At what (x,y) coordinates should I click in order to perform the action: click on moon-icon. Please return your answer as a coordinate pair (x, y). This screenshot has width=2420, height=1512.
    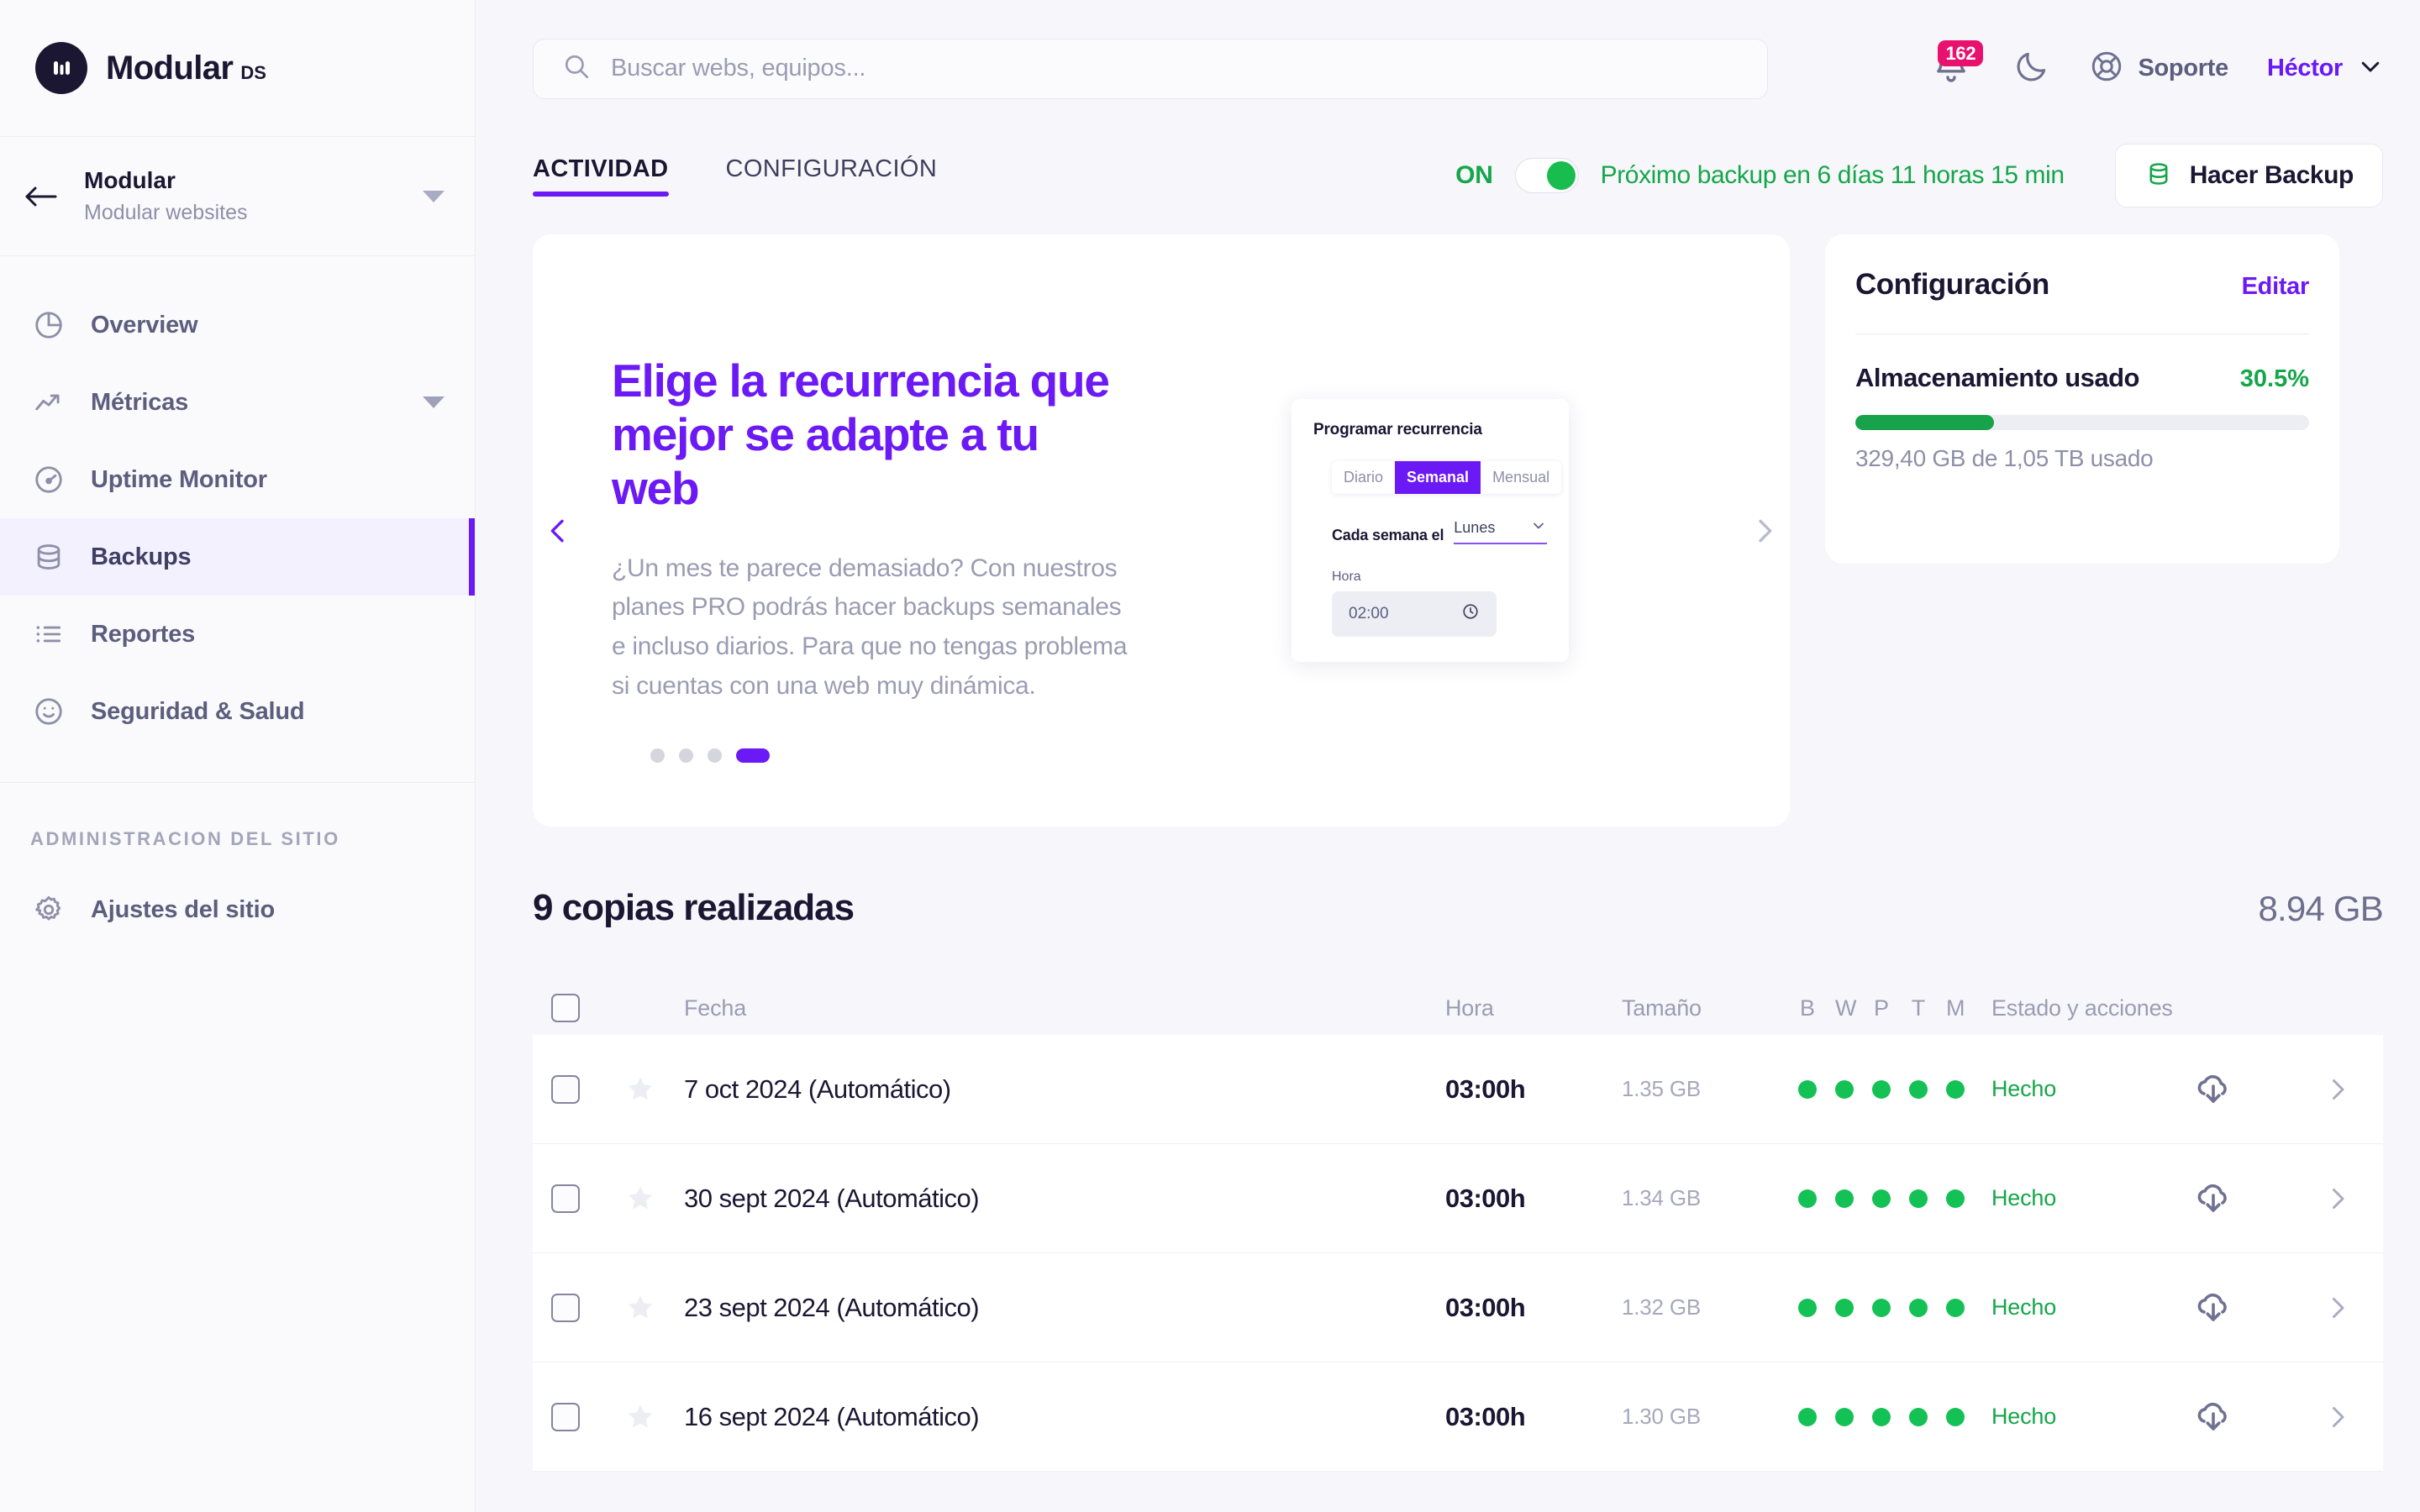
    Looking at the image, I should click on (2032, 68).